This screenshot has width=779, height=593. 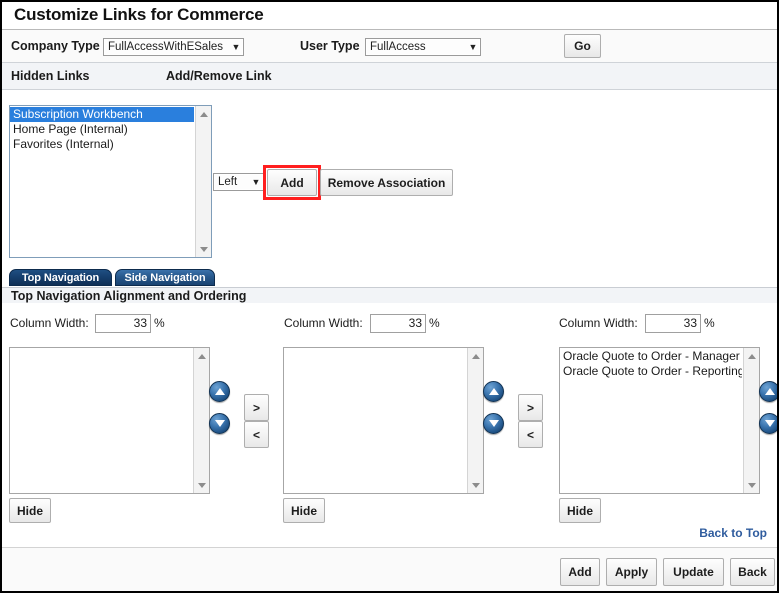 What do you see at coordinates (580, 572) in the screenshot?
I see `footer-add-button: Add` at bounding box center [580, 572].